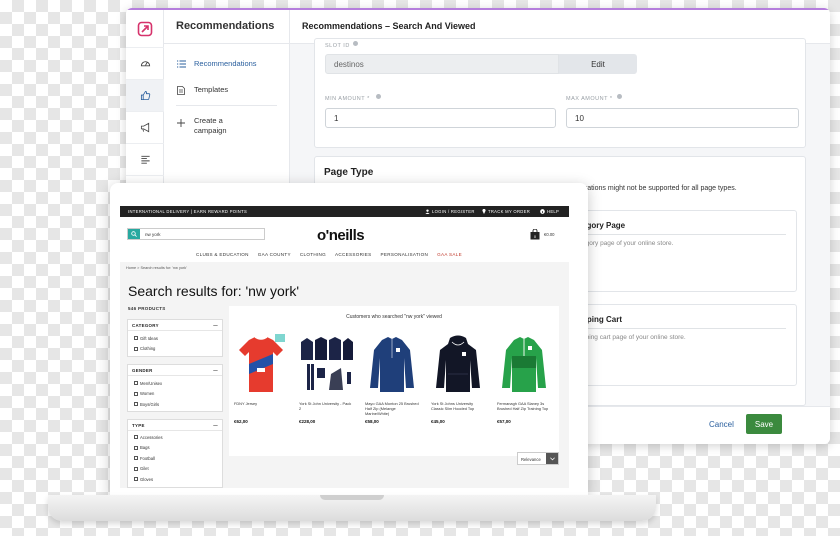 This screenshot has height=536, width=840. What do you see at coordinates (764, 424) in the screenshot?
I see `save-button: Save` at bounding box center [764, 424].